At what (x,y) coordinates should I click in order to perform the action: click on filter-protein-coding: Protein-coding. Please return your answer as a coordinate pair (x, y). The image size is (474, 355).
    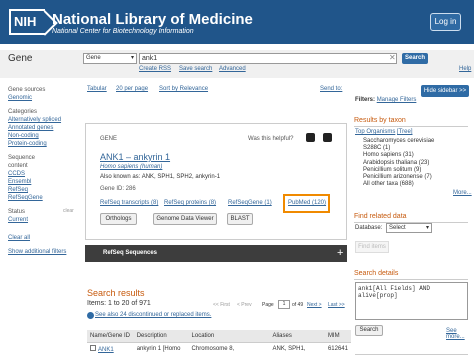
    Looking at the image, I should click on (43, 144).